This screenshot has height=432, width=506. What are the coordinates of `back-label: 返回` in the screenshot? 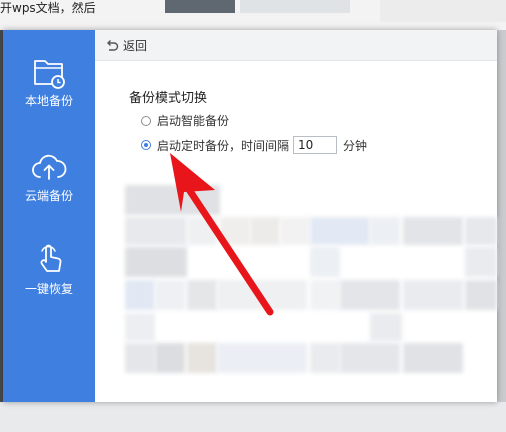 It's located at (135, 45).